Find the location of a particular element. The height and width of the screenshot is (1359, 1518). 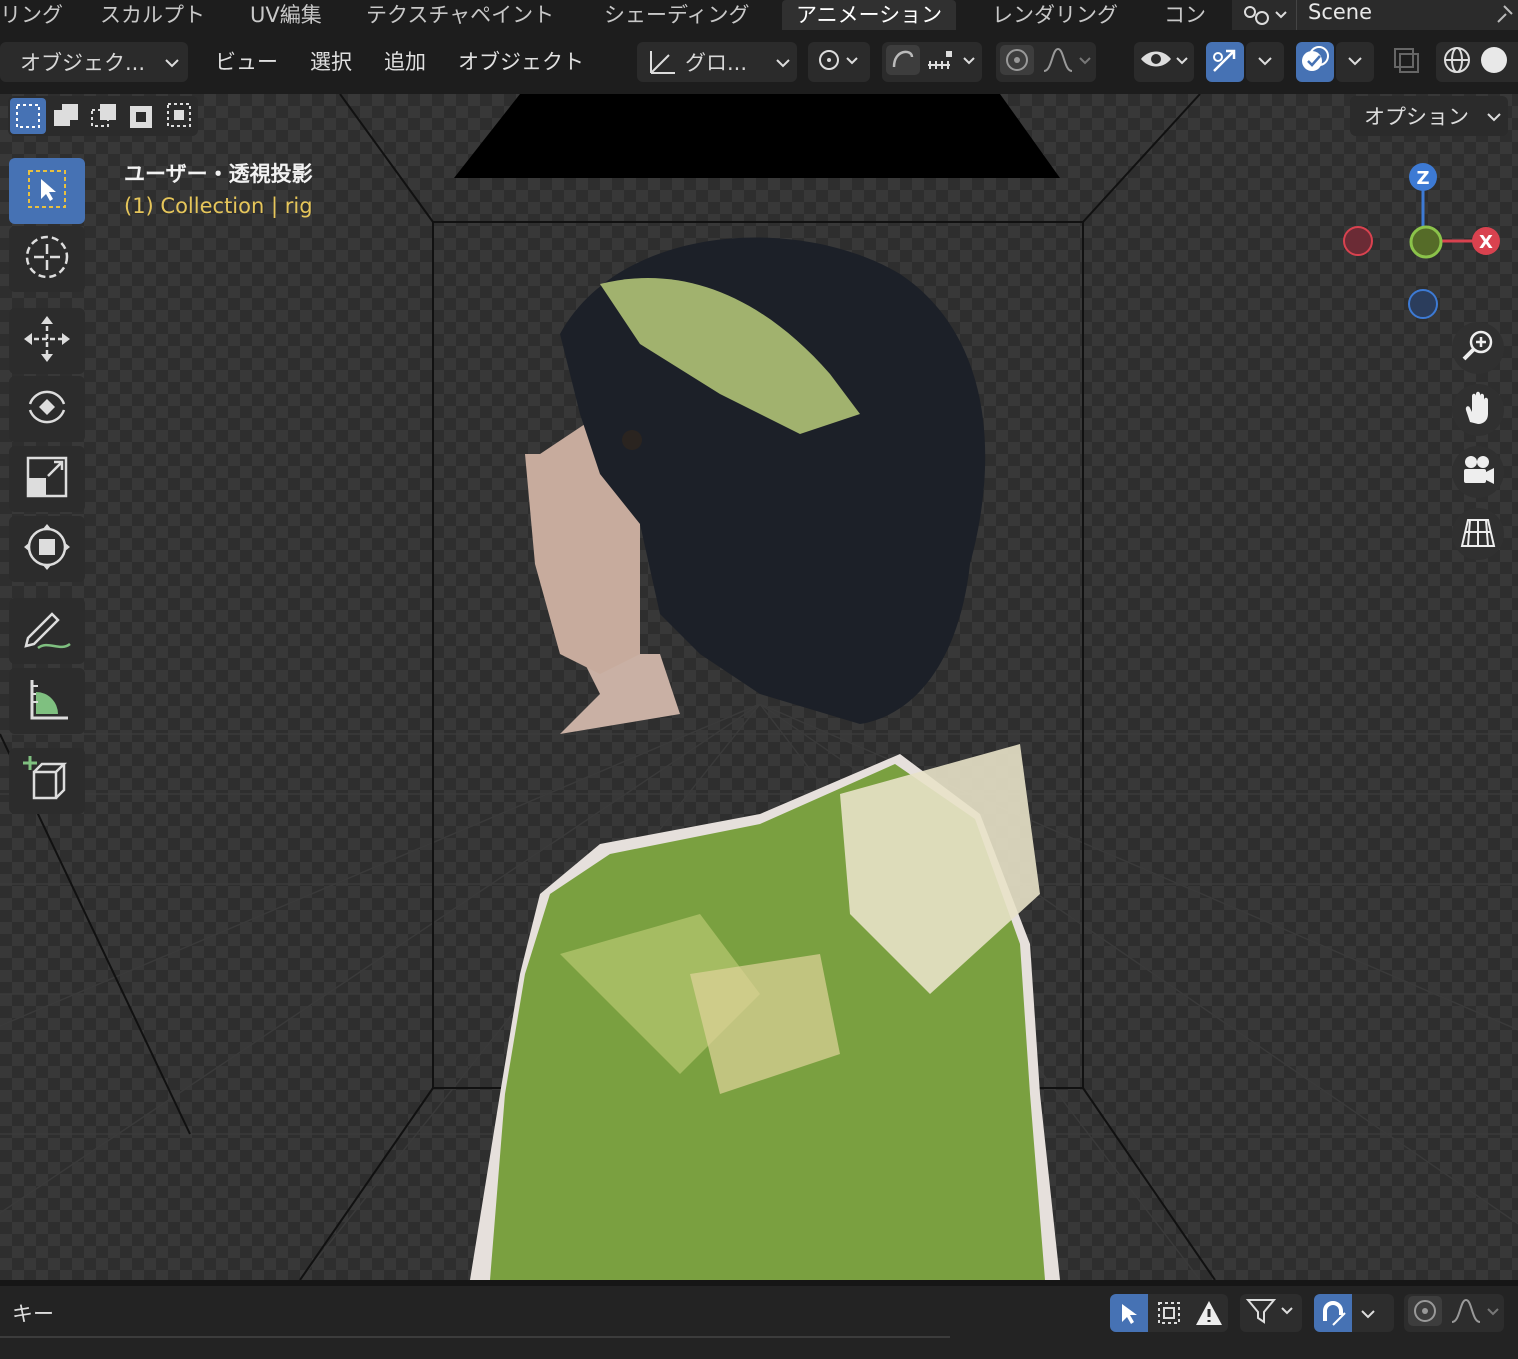

solid-shading-icon is located at coordinates (1494, 62).